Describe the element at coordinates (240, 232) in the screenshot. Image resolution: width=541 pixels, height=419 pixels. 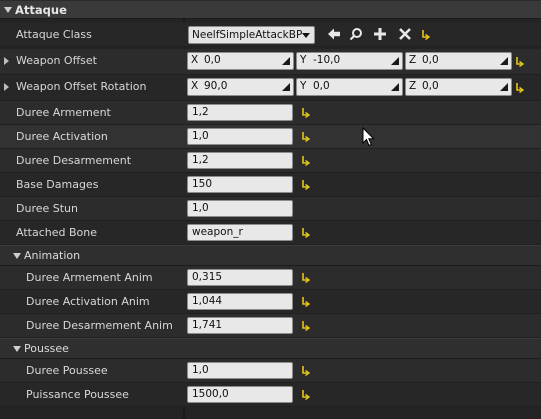
I see `text-field: weapon_r` at that location.